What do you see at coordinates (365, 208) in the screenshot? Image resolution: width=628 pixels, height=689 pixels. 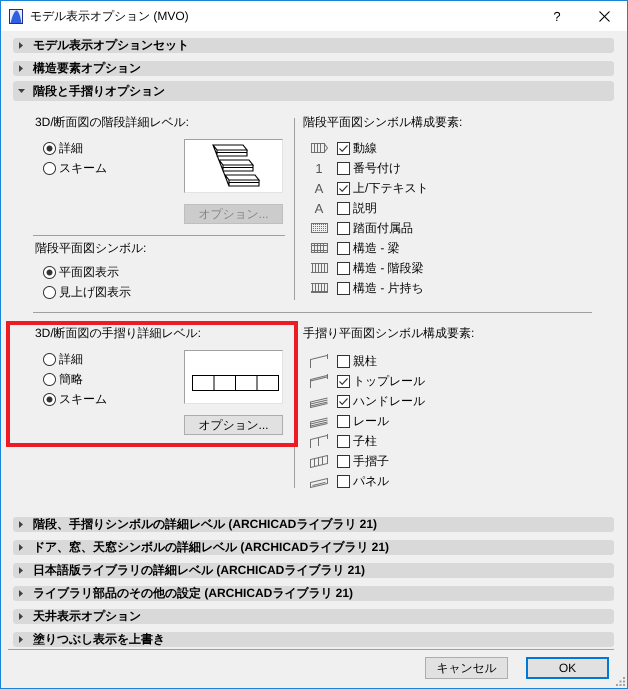 I see `checkbox-label: 説明` at bounding box center [365, 208].